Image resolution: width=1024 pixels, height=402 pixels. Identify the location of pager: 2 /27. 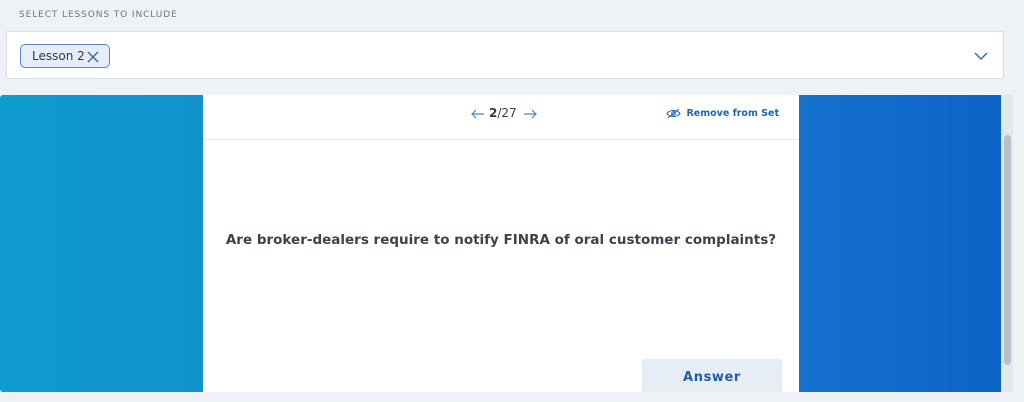
(504, 113).